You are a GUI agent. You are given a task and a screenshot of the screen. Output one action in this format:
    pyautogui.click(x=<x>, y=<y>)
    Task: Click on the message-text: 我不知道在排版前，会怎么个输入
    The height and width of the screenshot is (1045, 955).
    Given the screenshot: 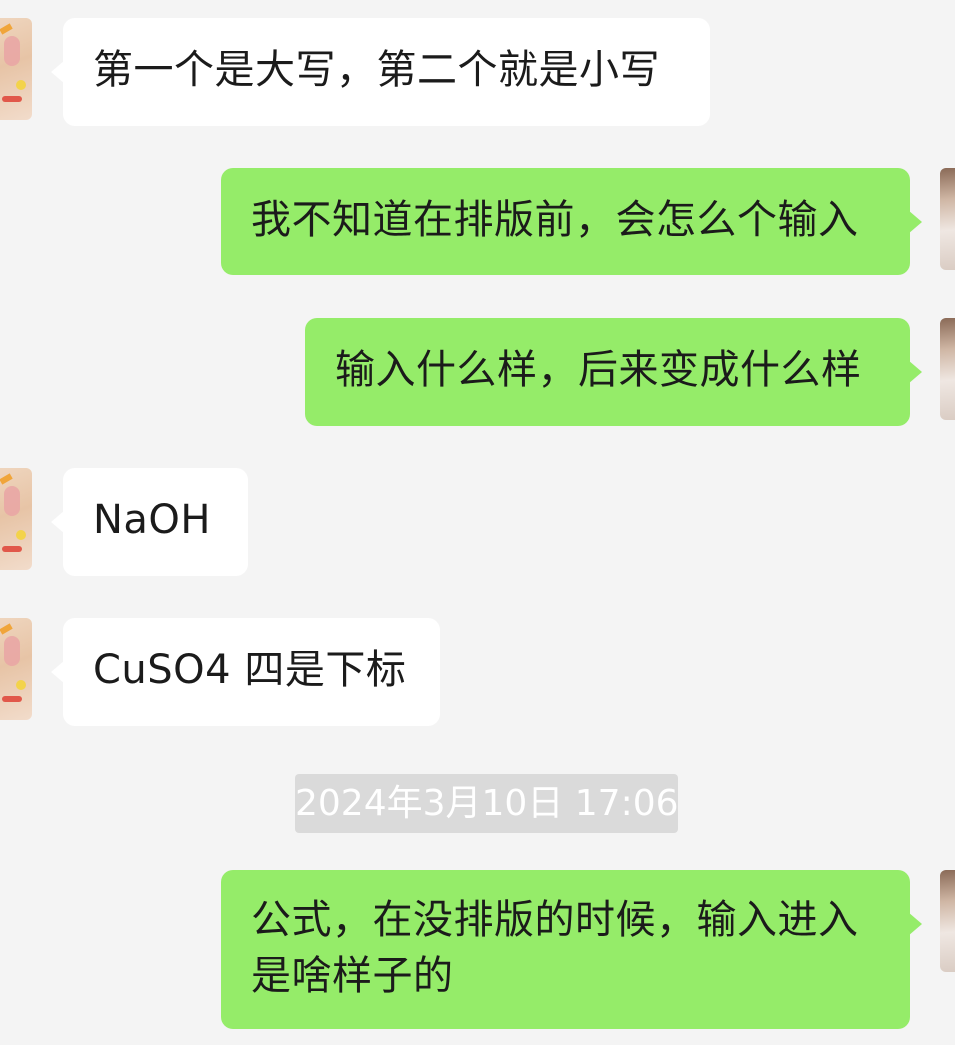 What is the action you would take?
    pyautogui.click(x=555, y=220)
    